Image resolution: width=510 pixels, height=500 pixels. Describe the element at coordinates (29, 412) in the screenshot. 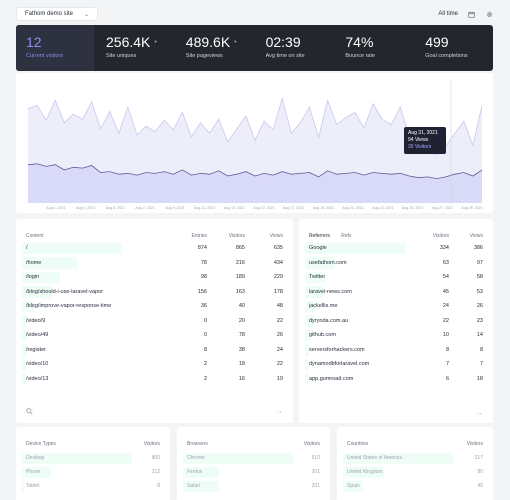

I see `search-icon` at that location.